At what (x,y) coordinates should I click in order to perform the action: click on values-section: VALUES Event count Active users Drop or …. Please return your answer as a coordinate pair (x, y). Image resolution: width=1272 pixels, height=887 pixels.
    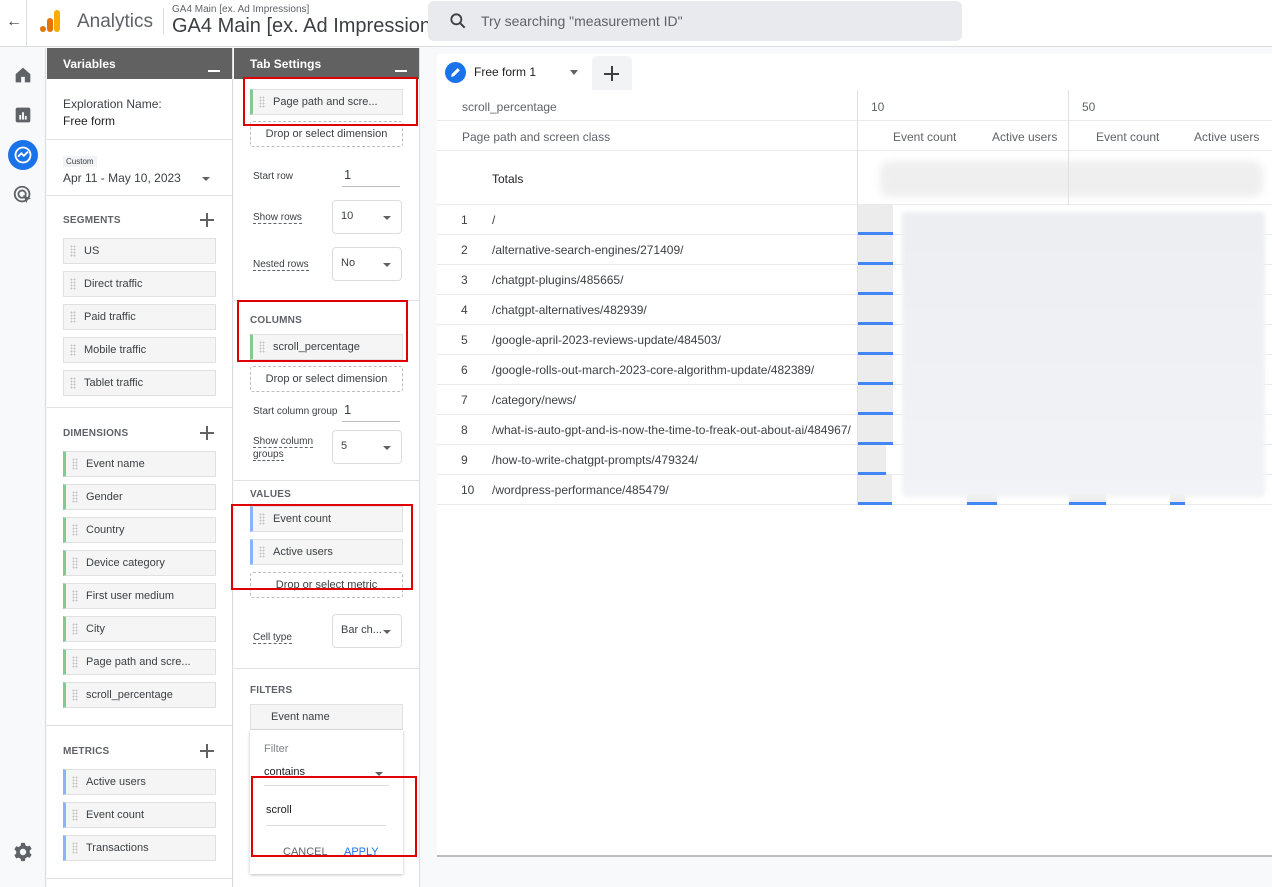
    Looking at the image, I should click on (326, 575).